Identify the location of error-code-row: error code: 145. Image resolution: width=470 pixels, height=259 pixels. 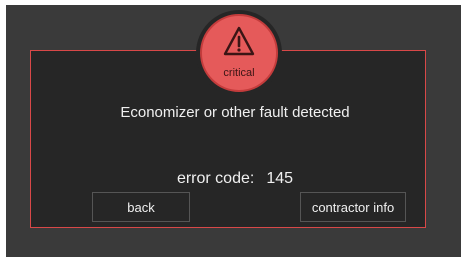
(235, 179).